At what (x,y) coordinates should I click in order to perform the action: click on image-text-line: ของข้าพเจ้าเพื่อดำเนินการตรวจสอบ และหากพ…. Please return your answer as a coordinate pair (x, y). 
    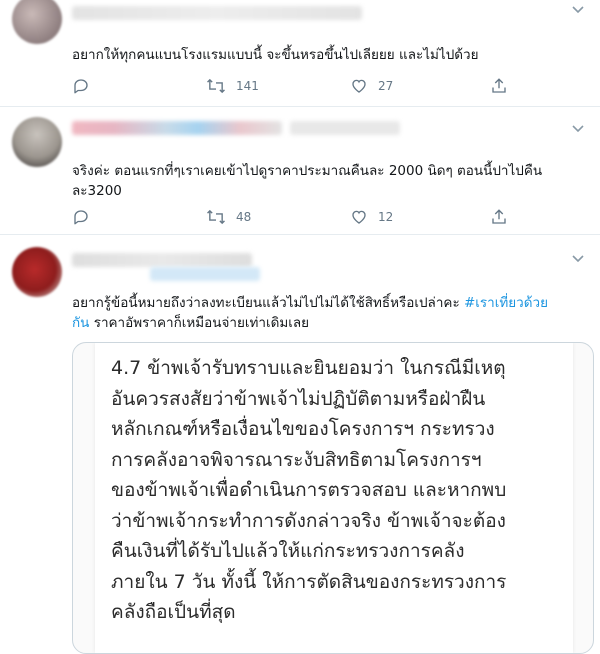
    Looking at the image, I should click on (309, 490).